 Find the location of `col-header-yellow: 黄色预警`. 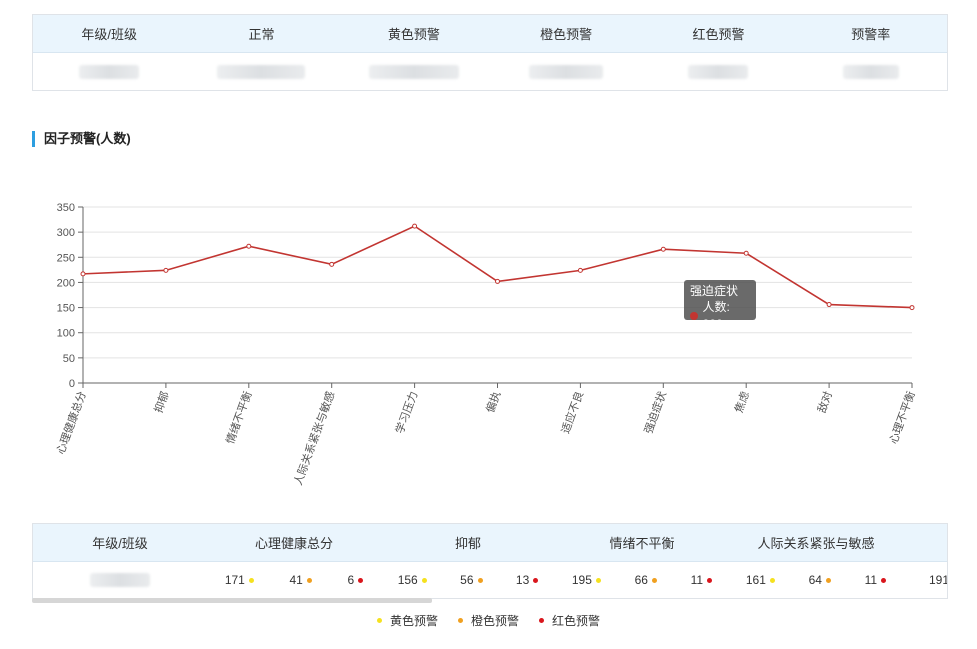

col-header-yellow: 黄色预警 is located at coordinates (413, 34).